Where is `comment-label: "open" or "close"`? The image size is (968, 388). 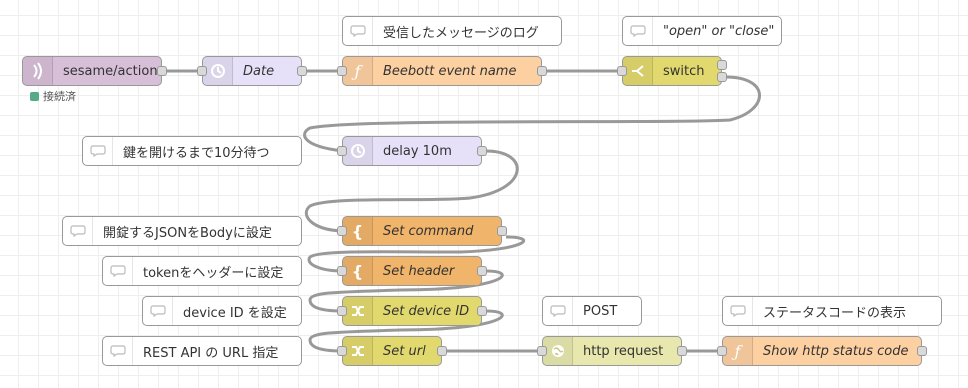
comment-label: "open" or "close" is located at coordinates (719, 31).